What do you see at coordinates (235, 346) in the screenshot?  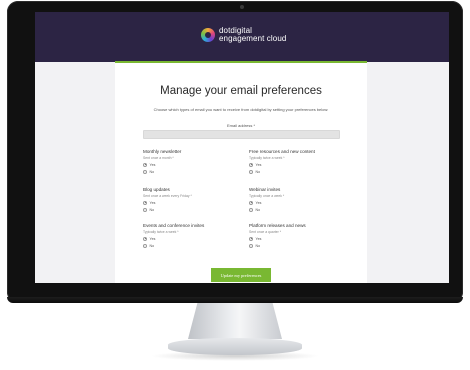 I see `monitor-stand-base` at bounding box center [235, 346].